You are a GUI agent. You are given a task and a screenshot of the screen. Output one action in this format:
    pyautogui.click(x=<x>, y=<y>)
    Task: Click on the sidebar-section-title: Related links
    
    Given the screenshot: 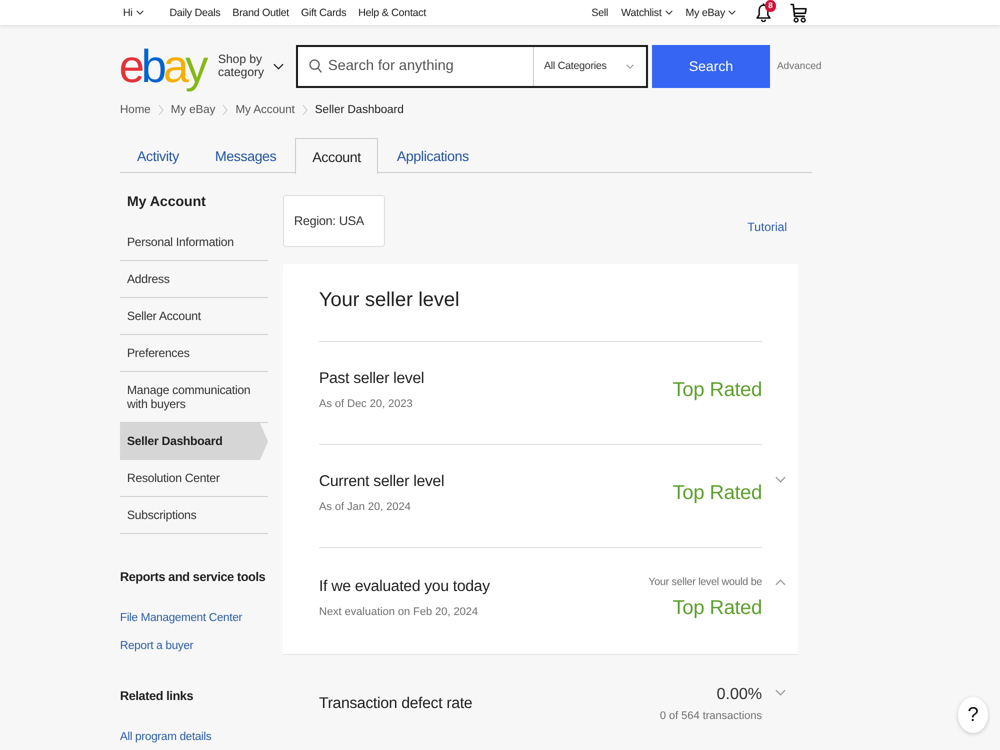 What is the action you would take?
    pyautogui.click(x=157, y=696)
    